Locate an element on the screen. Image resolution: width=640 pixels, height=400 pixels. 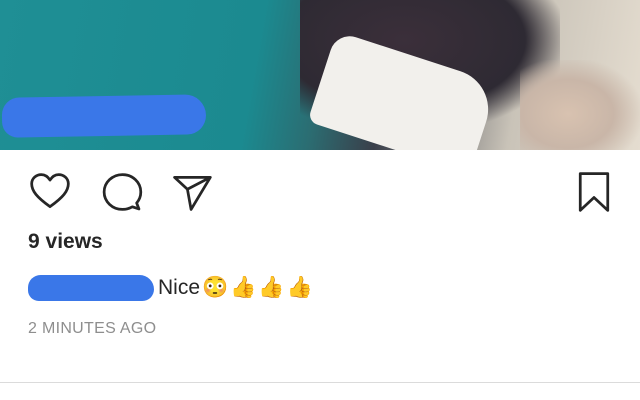
speech-bubble-icon is located at coordinates (122, 192).